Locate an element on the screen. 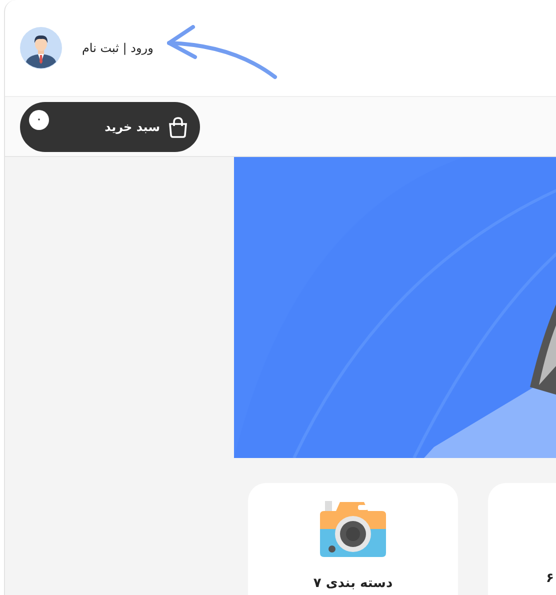 Image resolution: width=556 pixels, height=595 pixels. avatar-icon is located at coordinates (41, 48).